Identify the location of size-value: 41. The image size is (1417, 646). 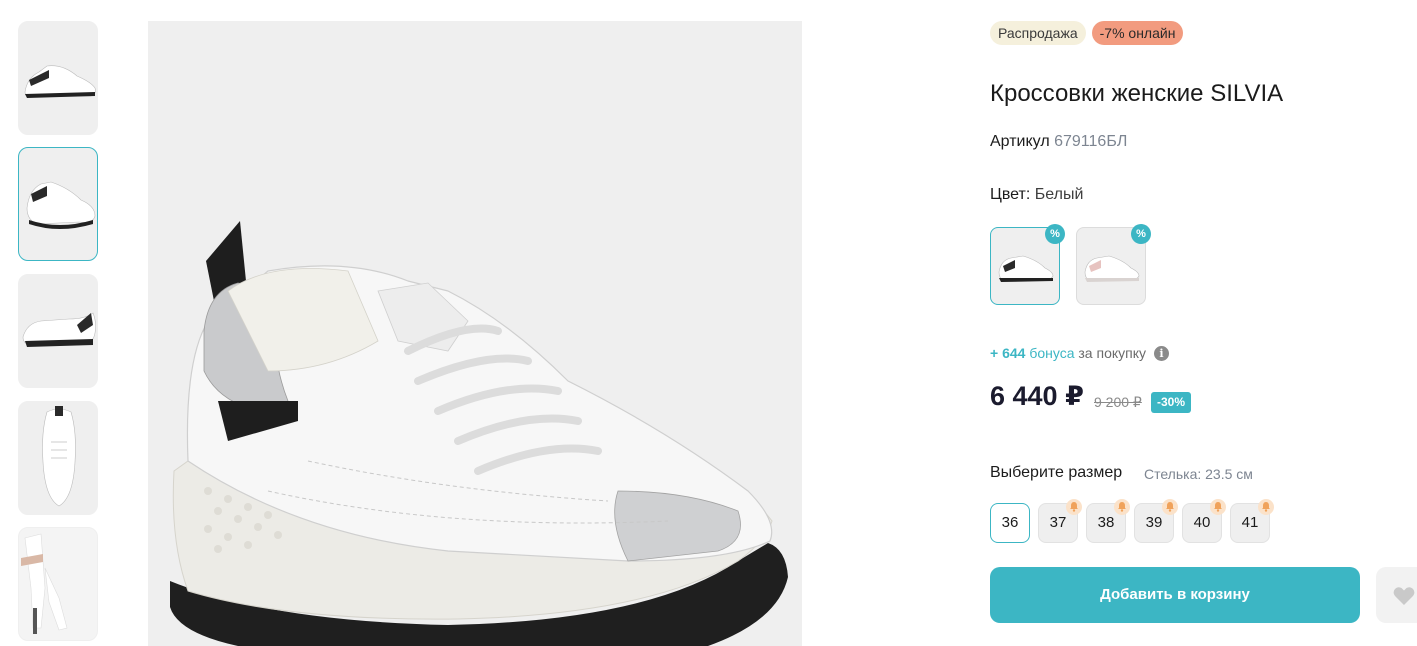
(1250, 522).